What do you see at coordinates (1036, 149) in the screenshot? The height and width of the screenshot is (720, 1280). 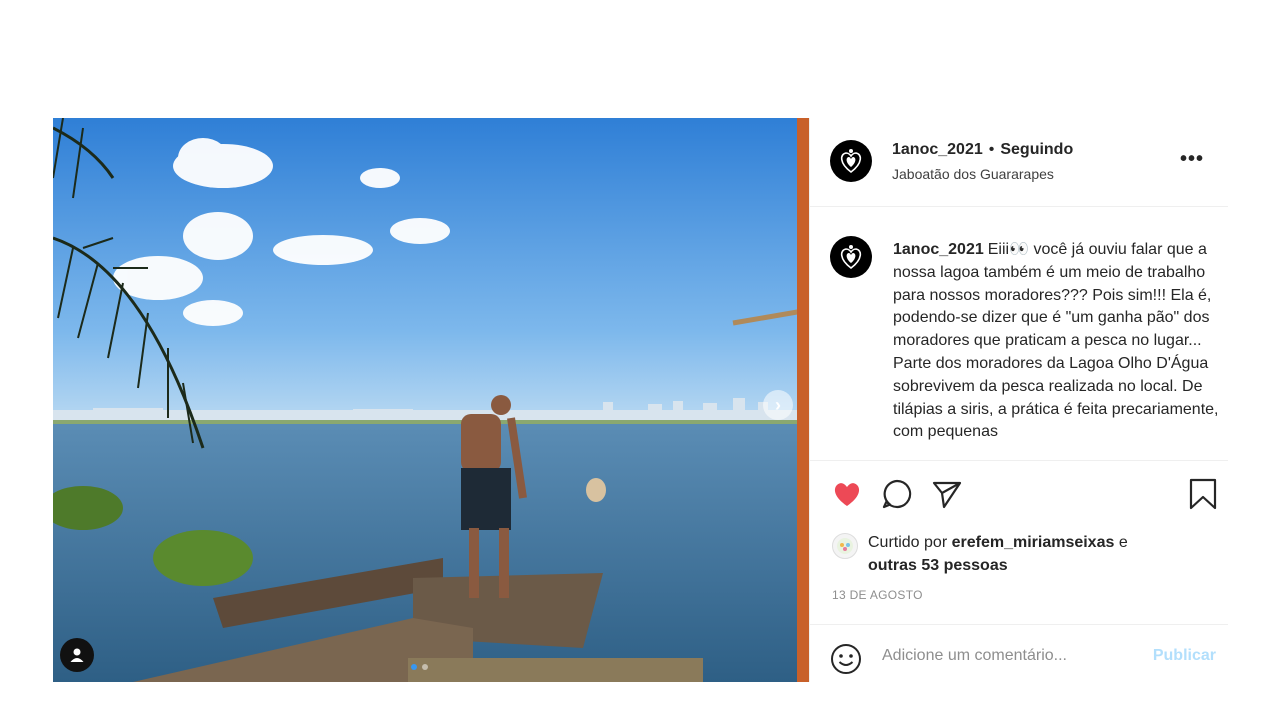 I see `following-button: Seguindo` at bounding box center [1036, 149].